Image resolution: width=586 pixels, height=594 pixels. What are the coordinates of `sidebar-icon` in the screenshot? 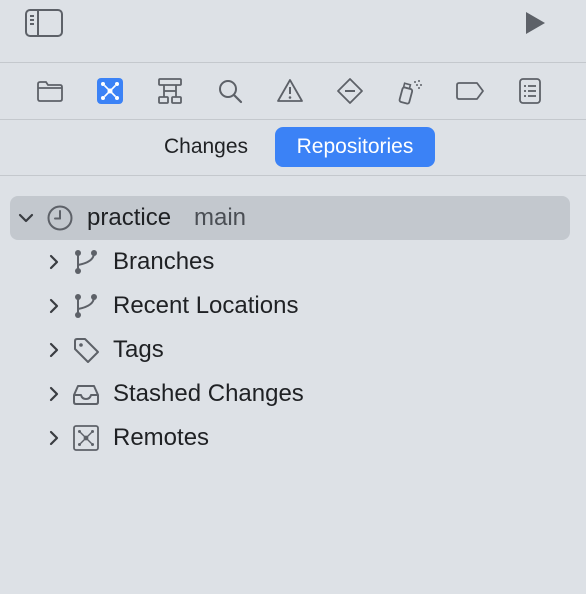 It's located at (44, 23).